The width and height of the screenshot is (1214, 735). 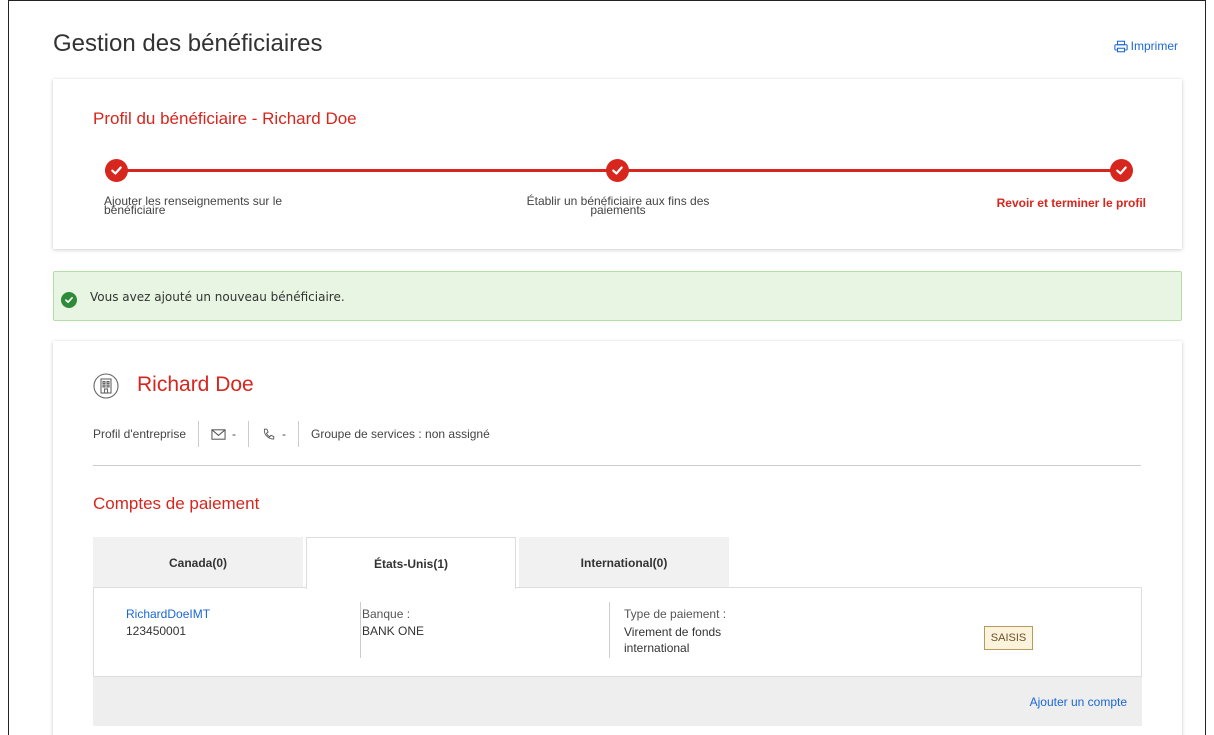 I want to click on service-group: Groupe de services : non assigné, so click(x=400, y=434).